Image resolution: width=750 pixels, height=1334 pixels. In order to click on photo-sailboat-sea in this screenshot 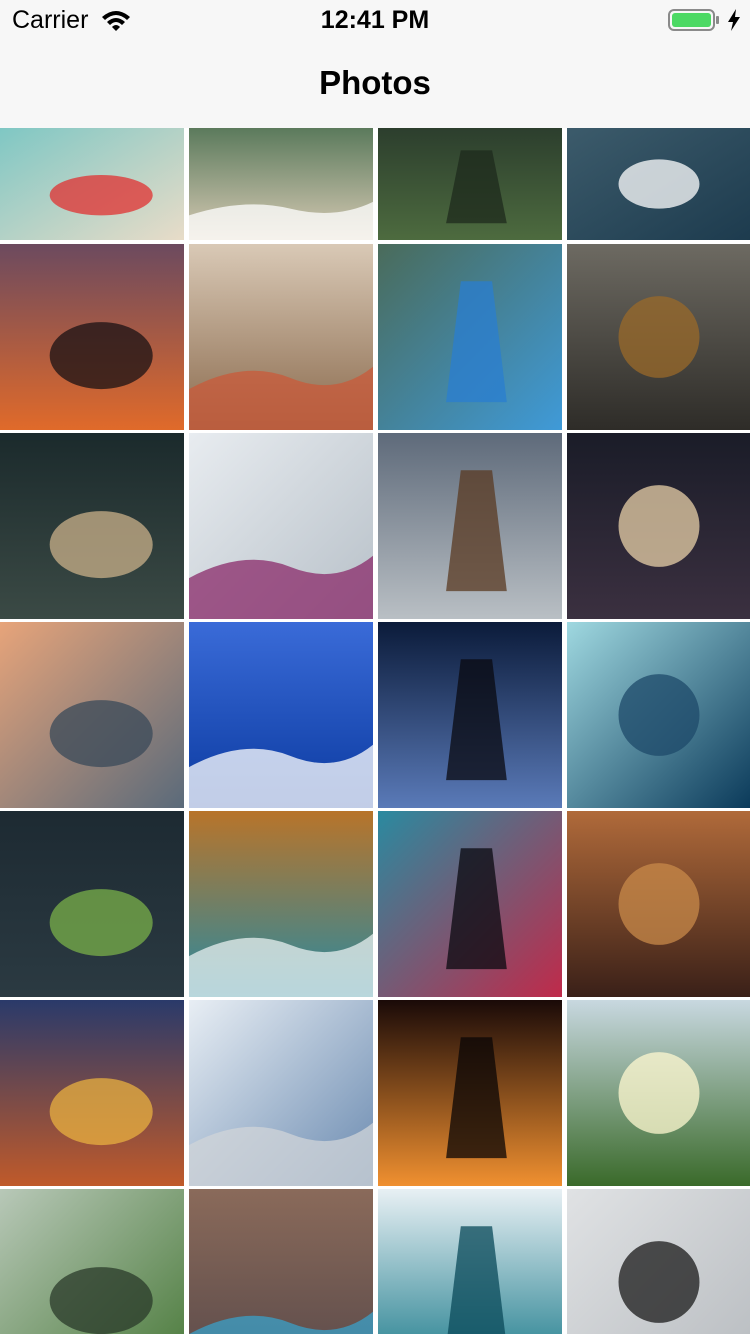, I will do `click(658, 184)`.